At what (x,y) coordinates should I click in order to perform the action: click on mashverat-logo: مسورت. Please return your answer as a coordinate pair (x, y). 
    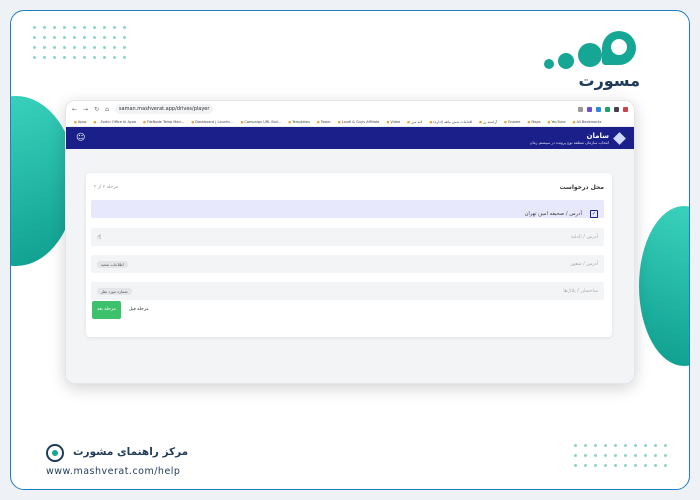
    Looking at the image, I should click on (604, 61).